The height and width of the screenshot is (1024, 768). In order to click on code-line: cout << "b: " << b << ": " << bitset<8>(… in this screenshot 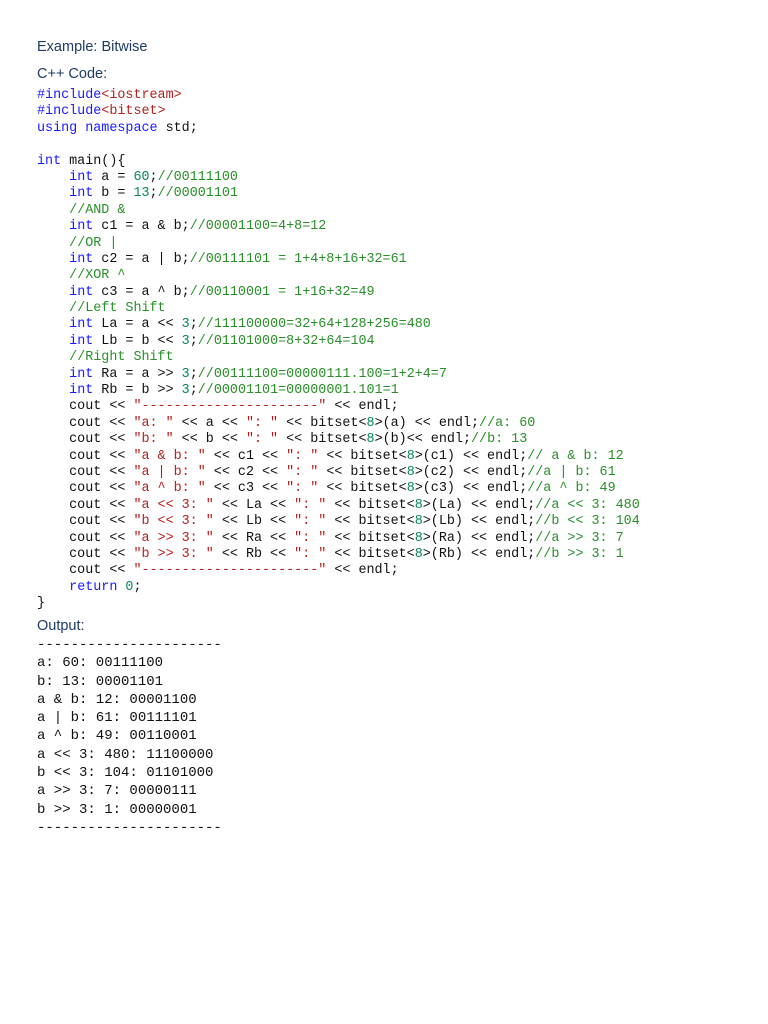, I will do `click(338, 440)`.